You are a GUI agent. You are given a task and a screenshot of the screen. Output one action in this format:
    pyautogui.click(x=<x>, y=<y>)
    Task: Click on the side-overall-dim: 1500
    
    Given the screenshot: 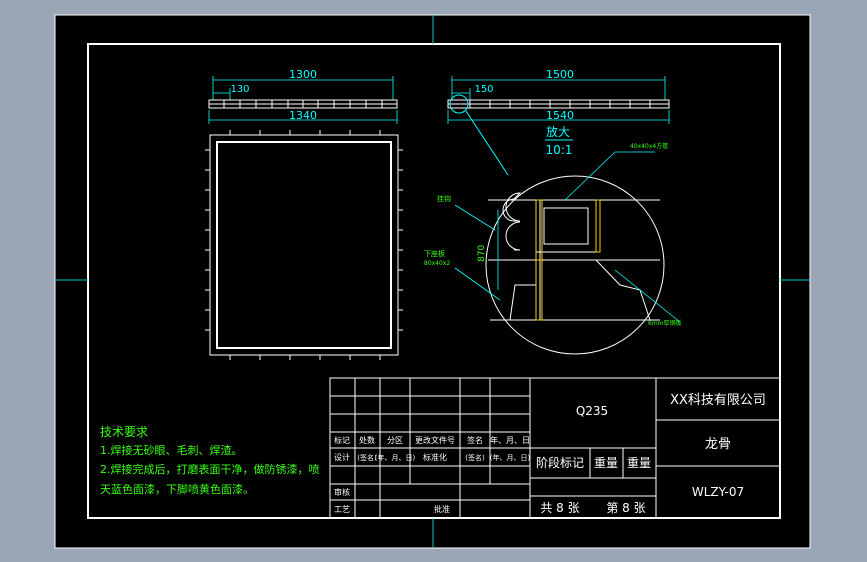 What is the action you would take?
    pyautogui.click(x=560, y=74)
    